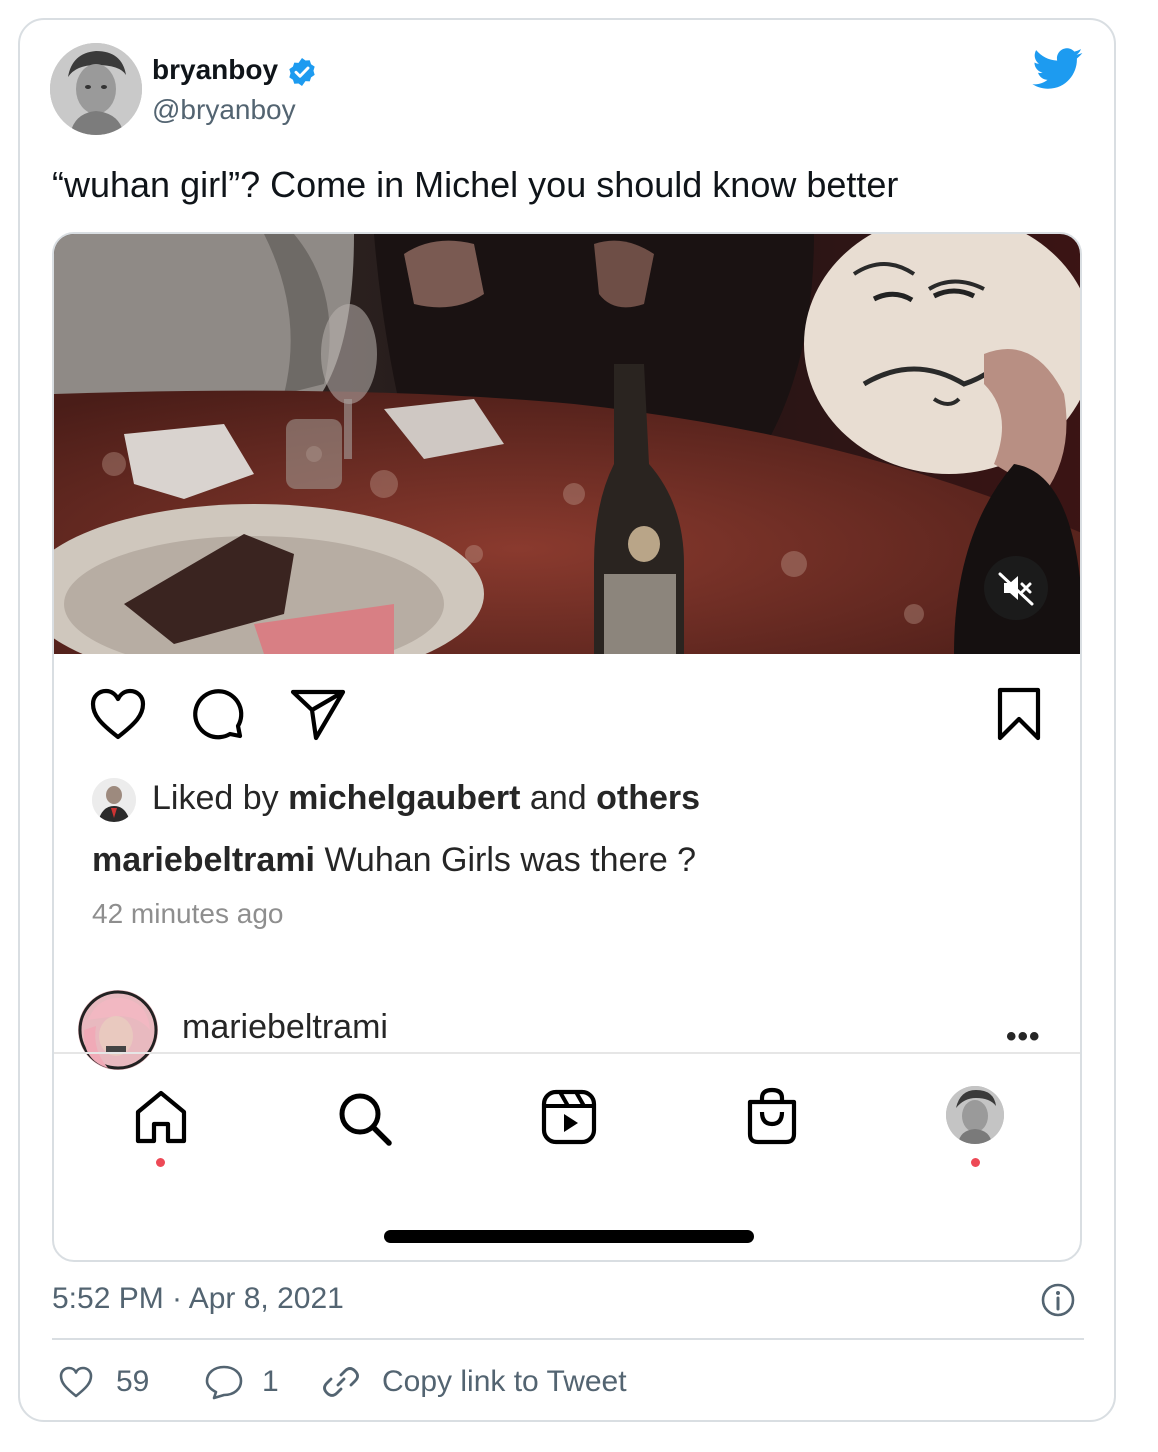 The width and height of the screenshot is (1158, 1452). Describe the element at coordinates (506, 860) in the screenshot. I see `caption-text: Wuhan Girls was there ?` at that location.